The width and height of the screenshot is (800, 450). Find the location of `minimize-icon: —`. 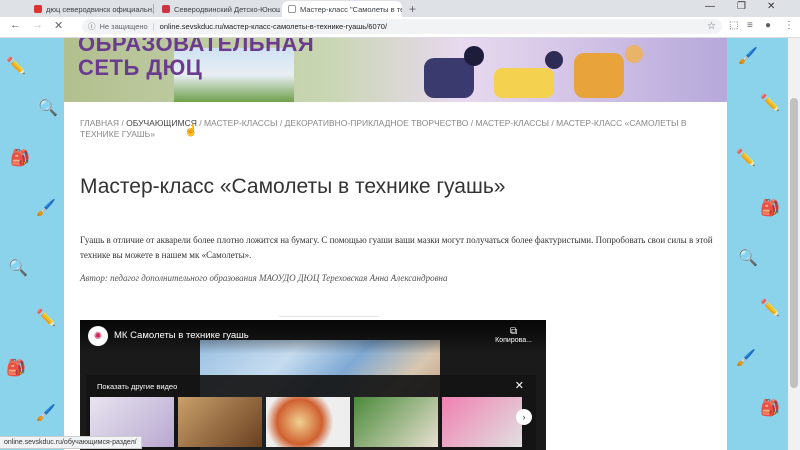

minimize-icon: — is located at coordinates (710, 6).